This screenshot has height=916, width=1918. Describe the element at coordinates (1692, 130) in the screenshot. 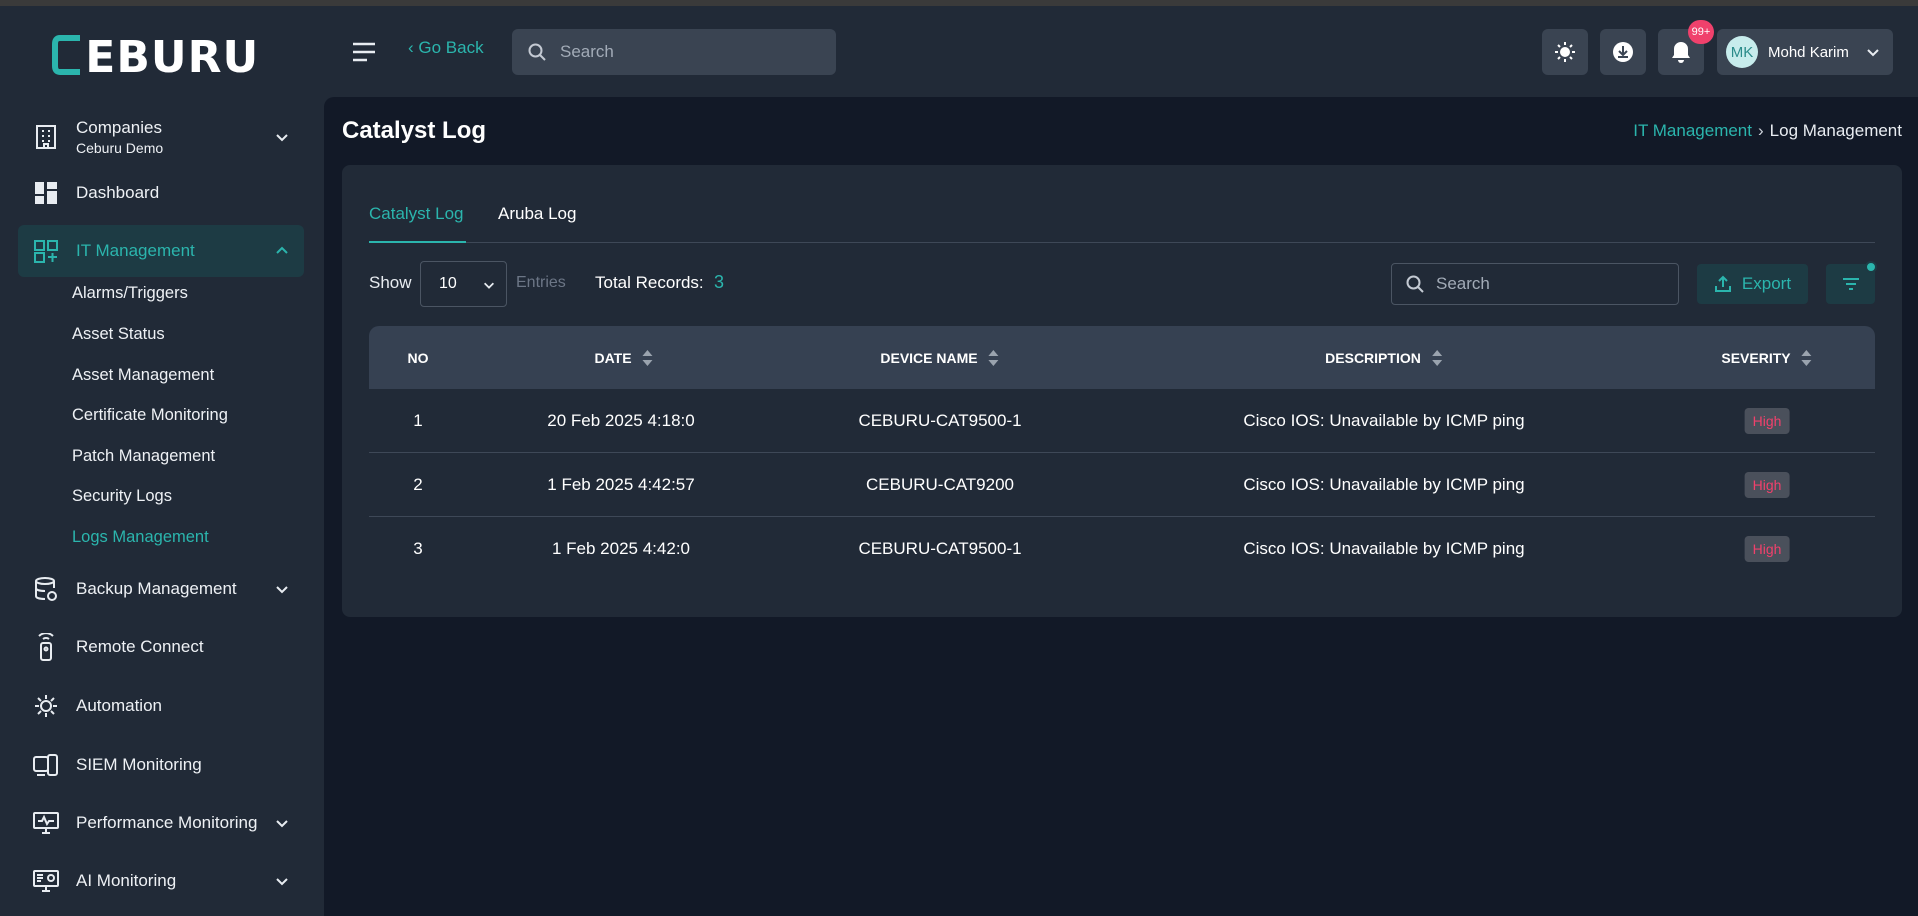

I see `breadcrumb-it-management: IT Management` at that location.